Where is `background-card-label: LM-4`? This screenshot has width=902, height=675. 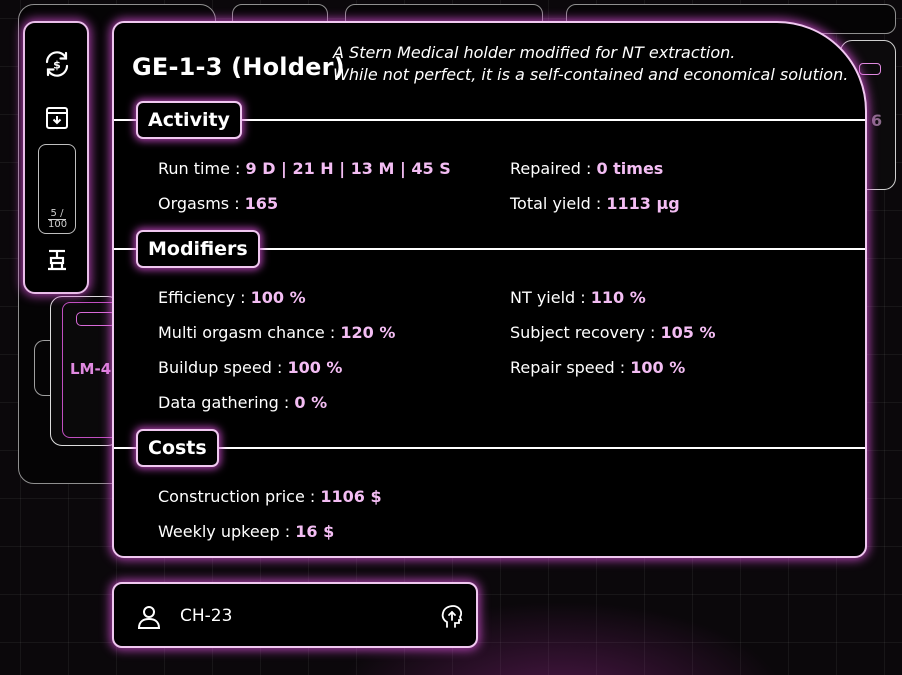
background-card-label: LM-4 is located at coordinates (91, 369).